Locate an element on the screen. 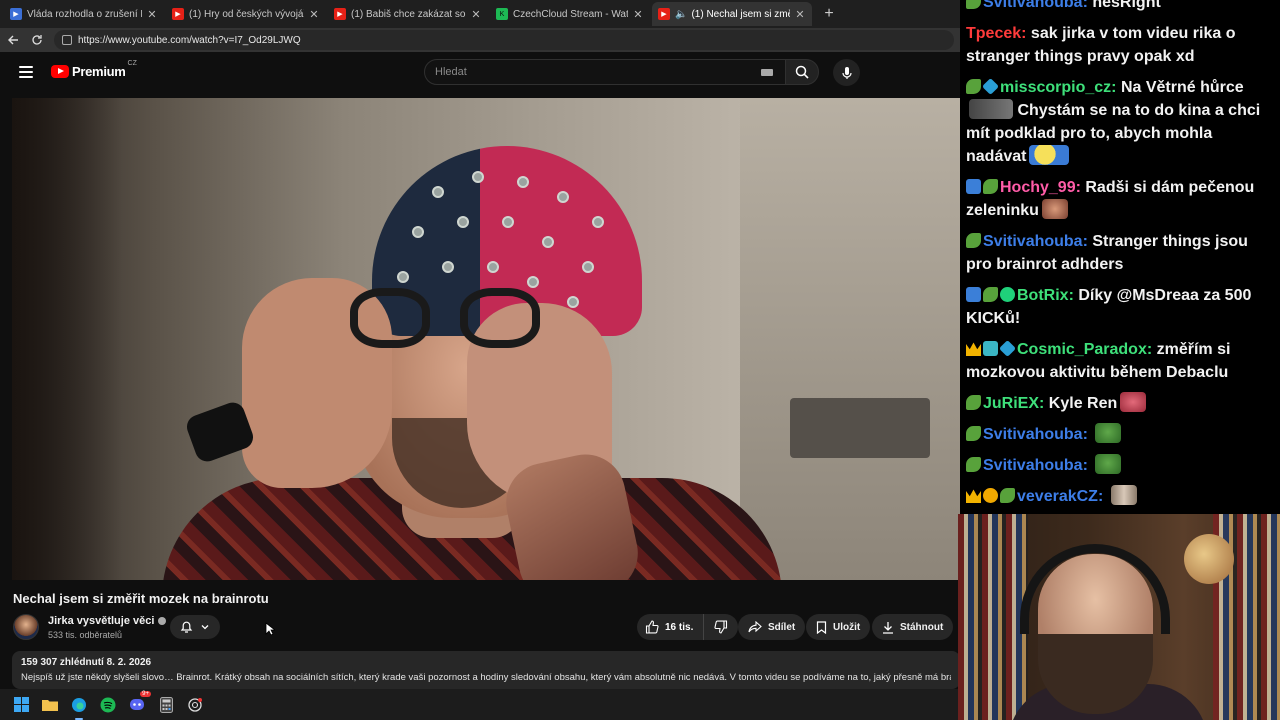  mouse-cursor-icon is located at coordinates (270, 629).